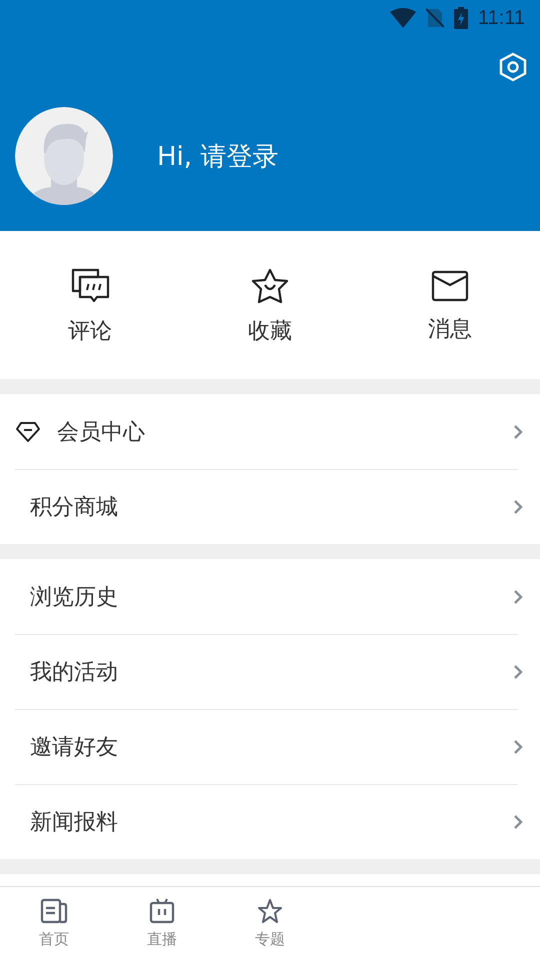 This screenshot has height=960, width=540. Describe the element at coordinates (450, 307) in the screenshot. I see `quick-action-button: 消息` at that location.